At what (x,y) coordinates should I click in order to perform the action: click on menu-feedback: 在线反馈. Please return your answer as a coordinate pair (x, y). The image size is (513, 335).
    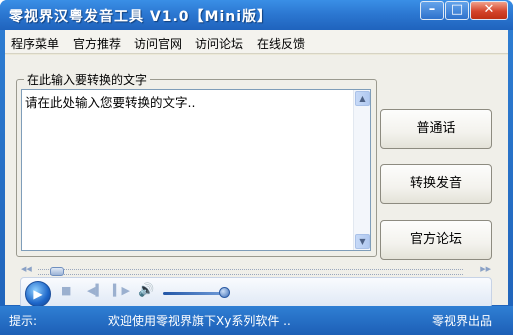
    Looking at the image, I should click on (281, 43).